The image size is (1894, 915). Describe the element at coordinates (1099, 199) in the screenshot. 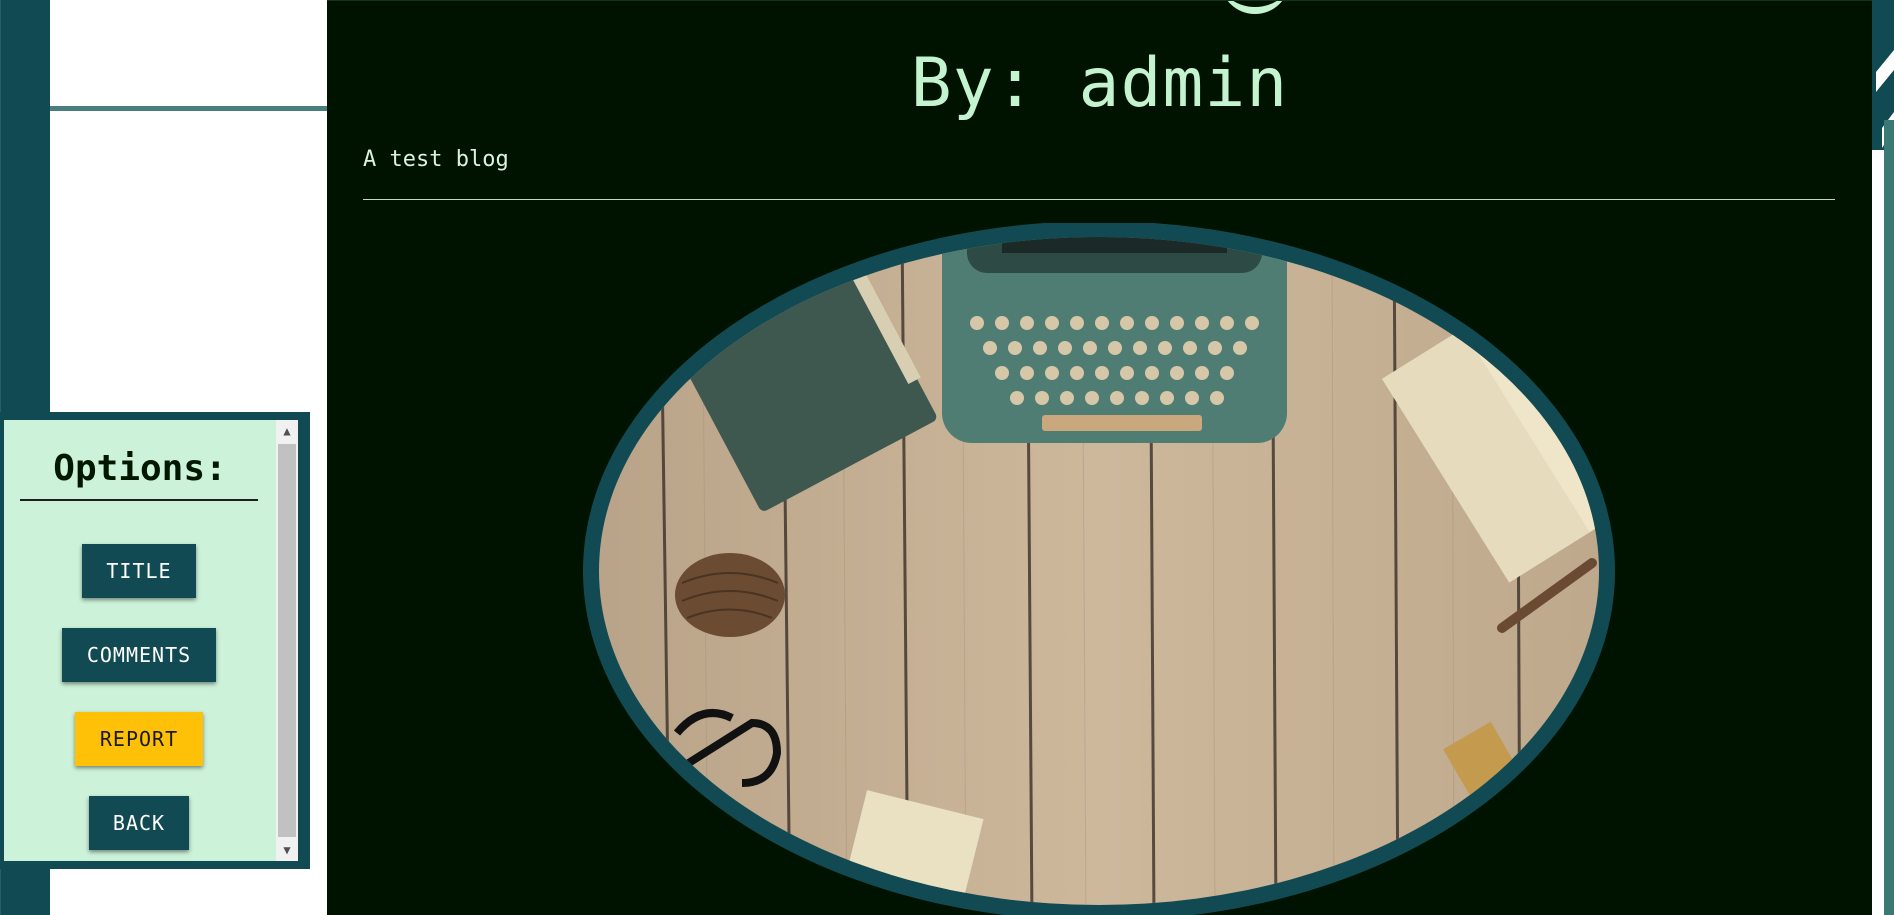

I see `post-divider` at that location.